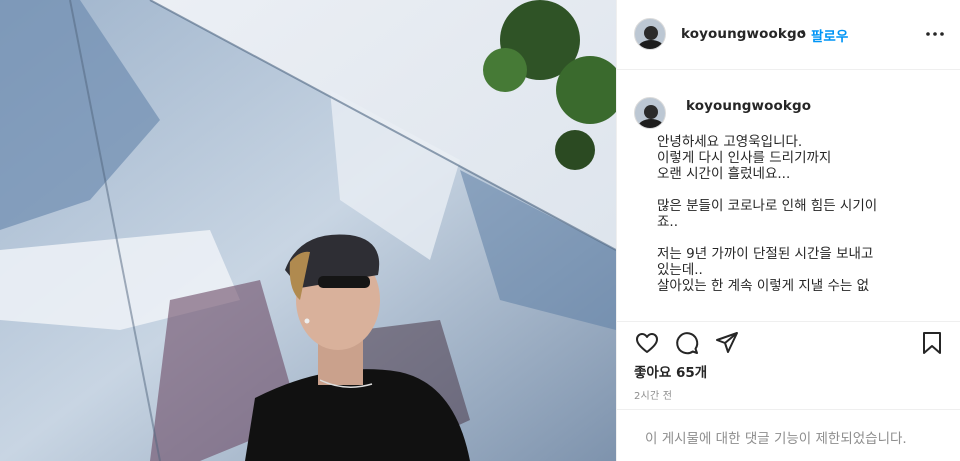 This screenshot has height=461, width=960. What do you see at coordinates (748, 106) in the screenshot?
I see `caption-username: koyoungwookgo` at bounding box center [748, 106].